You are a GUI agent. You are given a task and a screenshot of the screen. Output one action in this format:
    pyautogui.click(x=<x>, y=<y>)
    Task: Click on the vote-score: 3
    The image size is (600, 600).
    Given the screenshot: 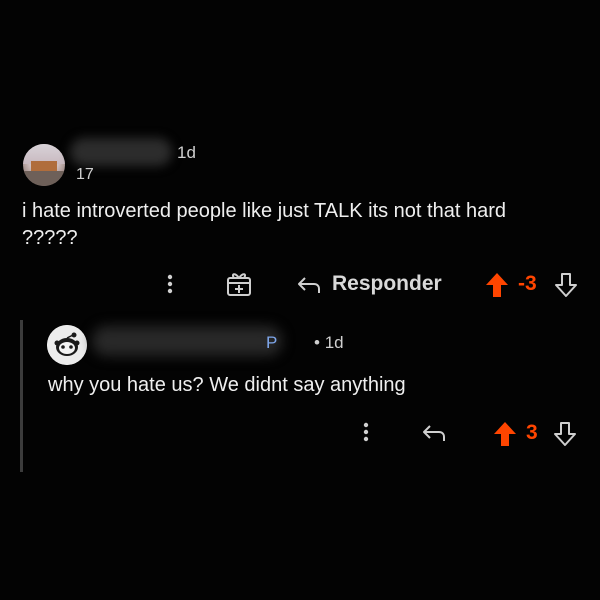 What is the action you would take?
    pyautogui.click(x=532, y=432)
    